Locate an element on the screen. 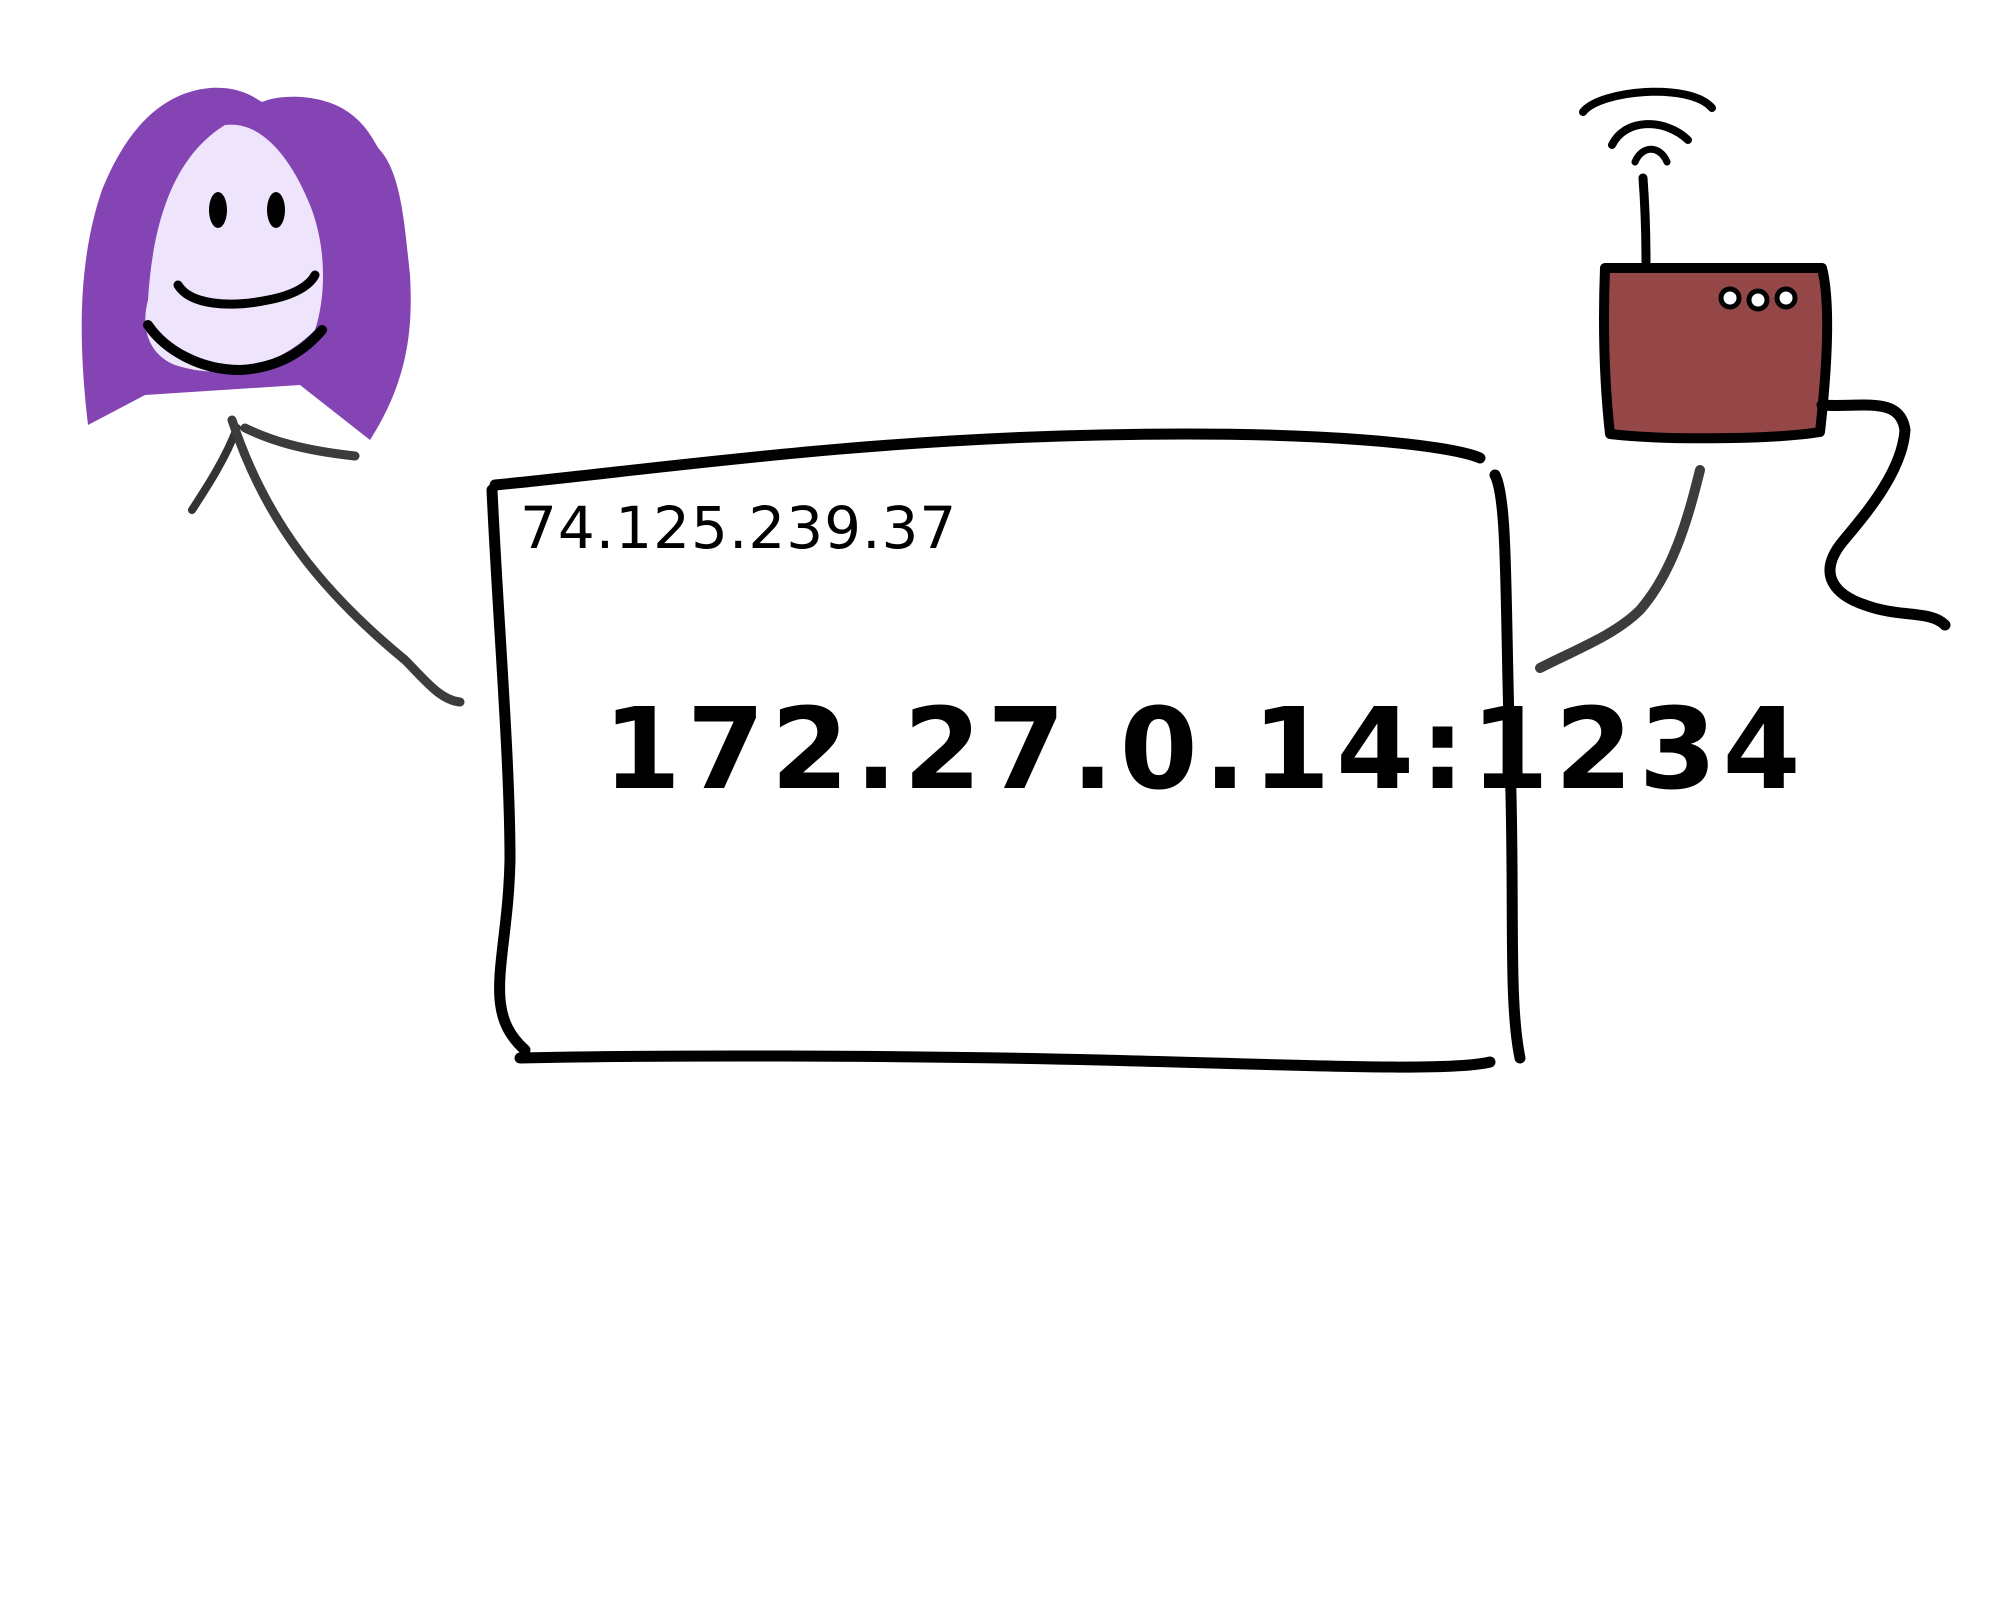  wifi-arc-middle is located at coordinates (1650, 134).